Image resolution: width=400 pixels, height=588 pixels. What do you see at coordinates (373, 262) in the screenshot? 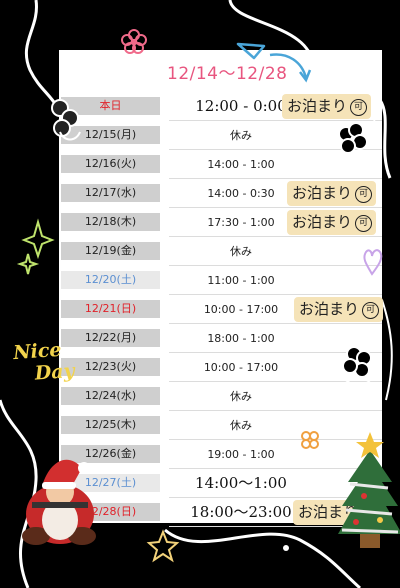
I see `heart-icon` at bounding box center [373, 262].